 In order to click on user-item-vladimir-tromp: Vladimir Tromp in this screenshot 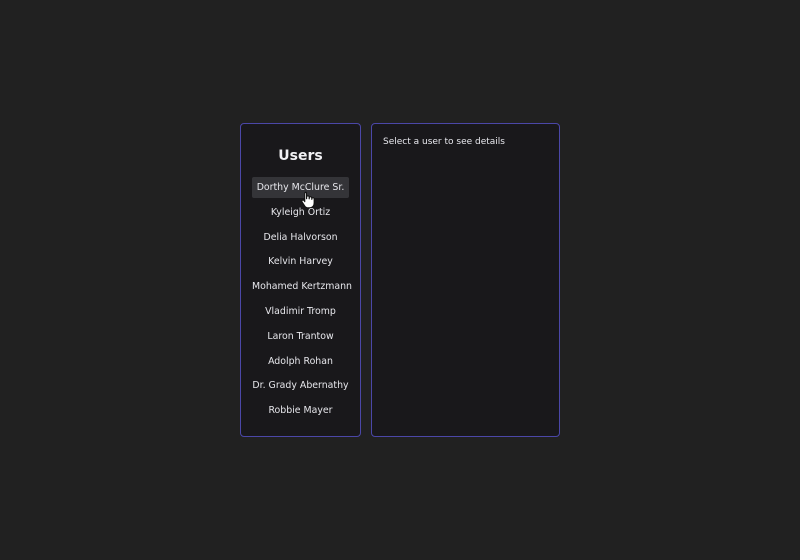, I will do `click(300, 311)`.